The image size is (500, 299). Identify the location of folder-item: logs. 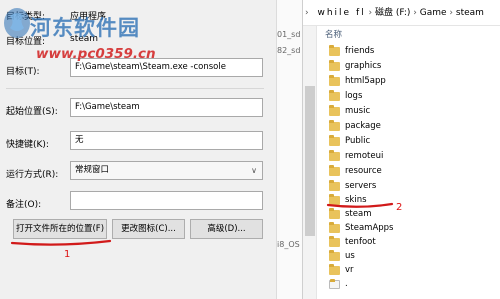
(410, 96).